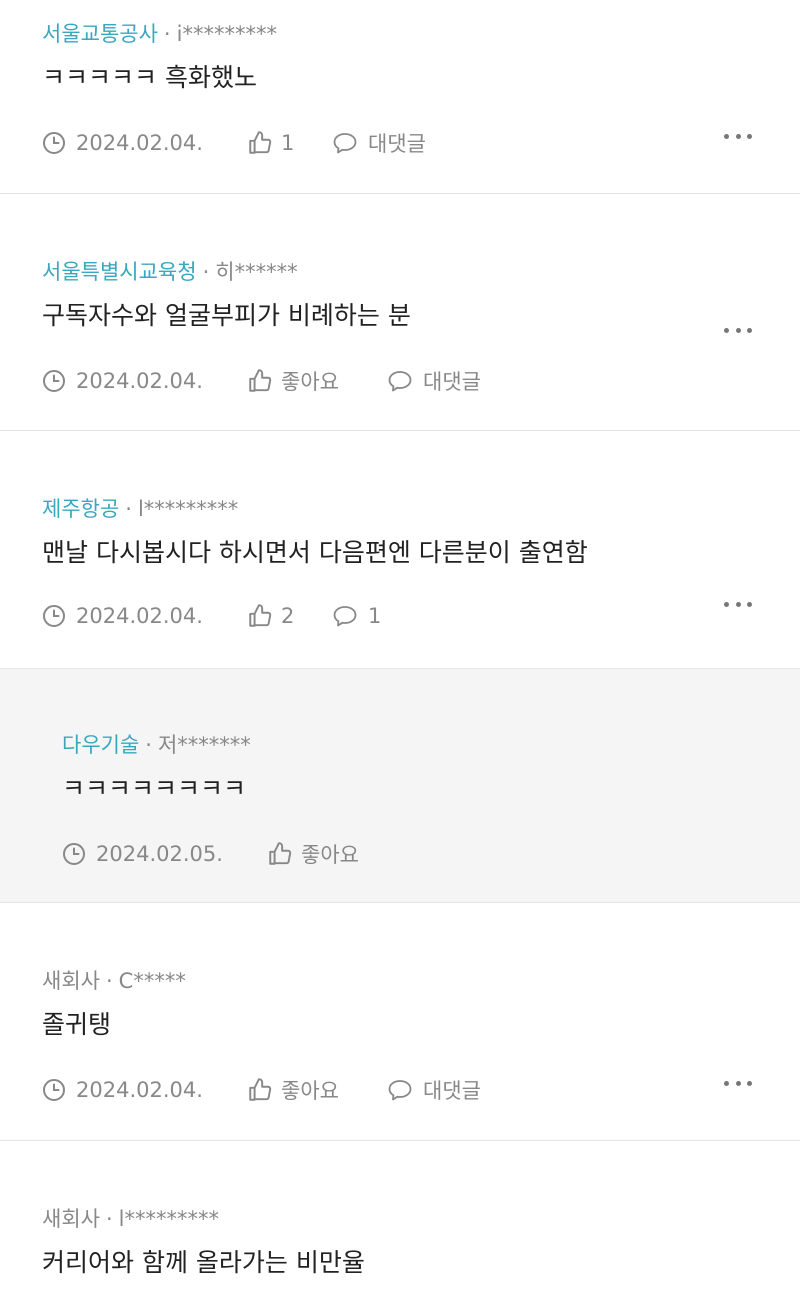 The height and width of the screenshot is (1290, 800). What do you see at coordinates (226, 34) in the screenshot?
I see `author-username: i*********` at bounding box center [226, 34].